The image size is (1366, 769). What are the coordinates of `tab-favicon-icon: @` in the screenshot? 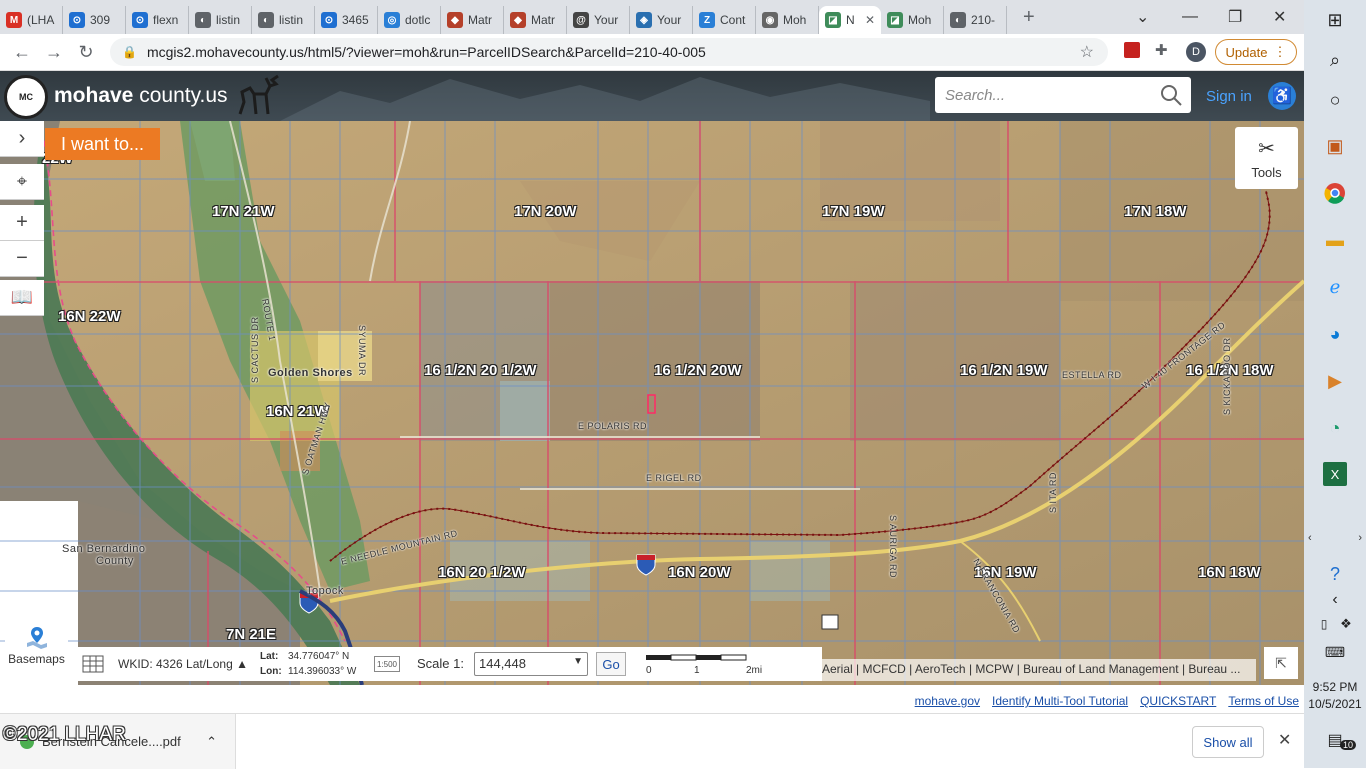 It's located at (581, 20).